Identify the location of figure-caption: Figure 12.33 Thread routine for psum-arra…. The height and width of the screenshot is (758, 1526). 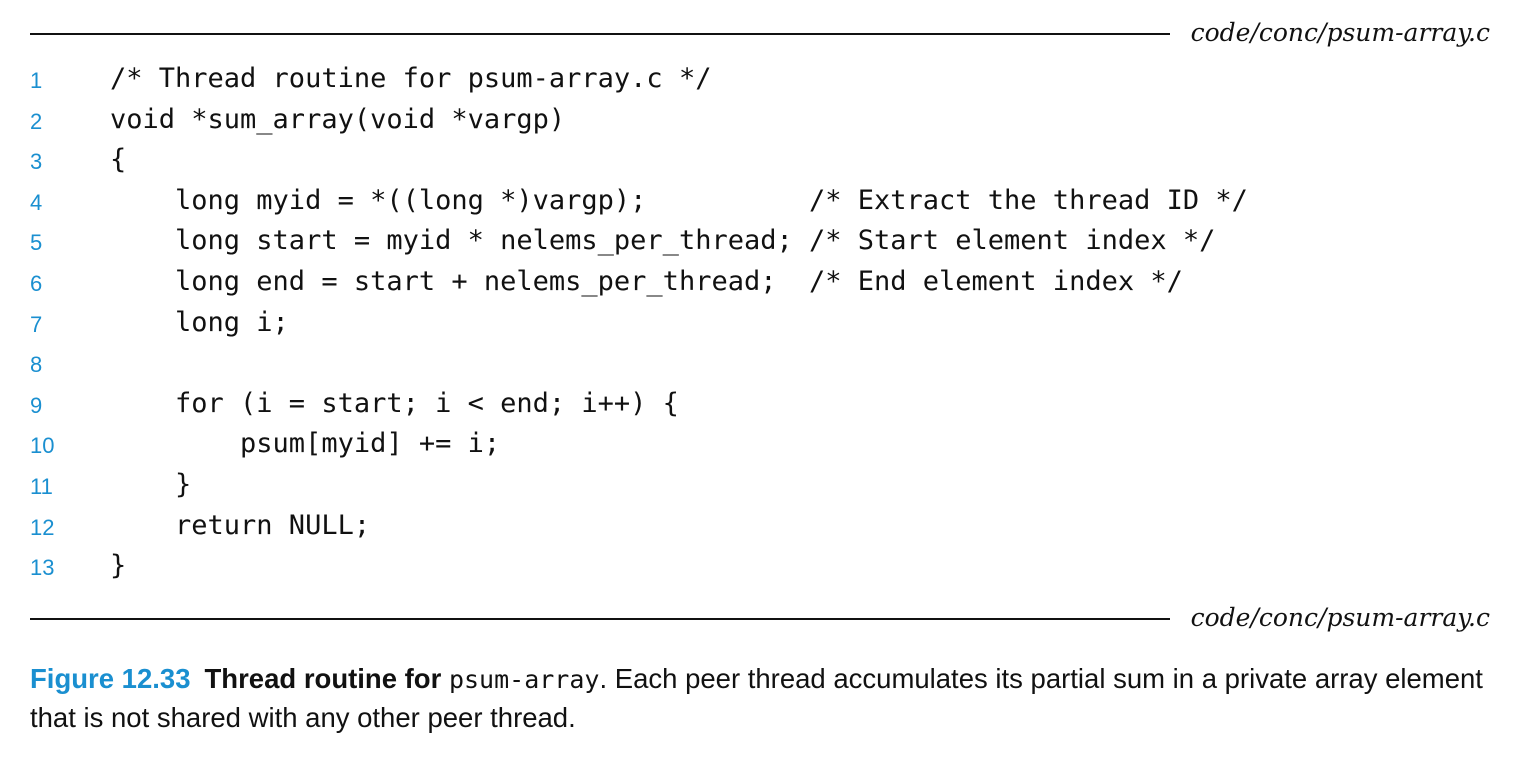
(763, 698).